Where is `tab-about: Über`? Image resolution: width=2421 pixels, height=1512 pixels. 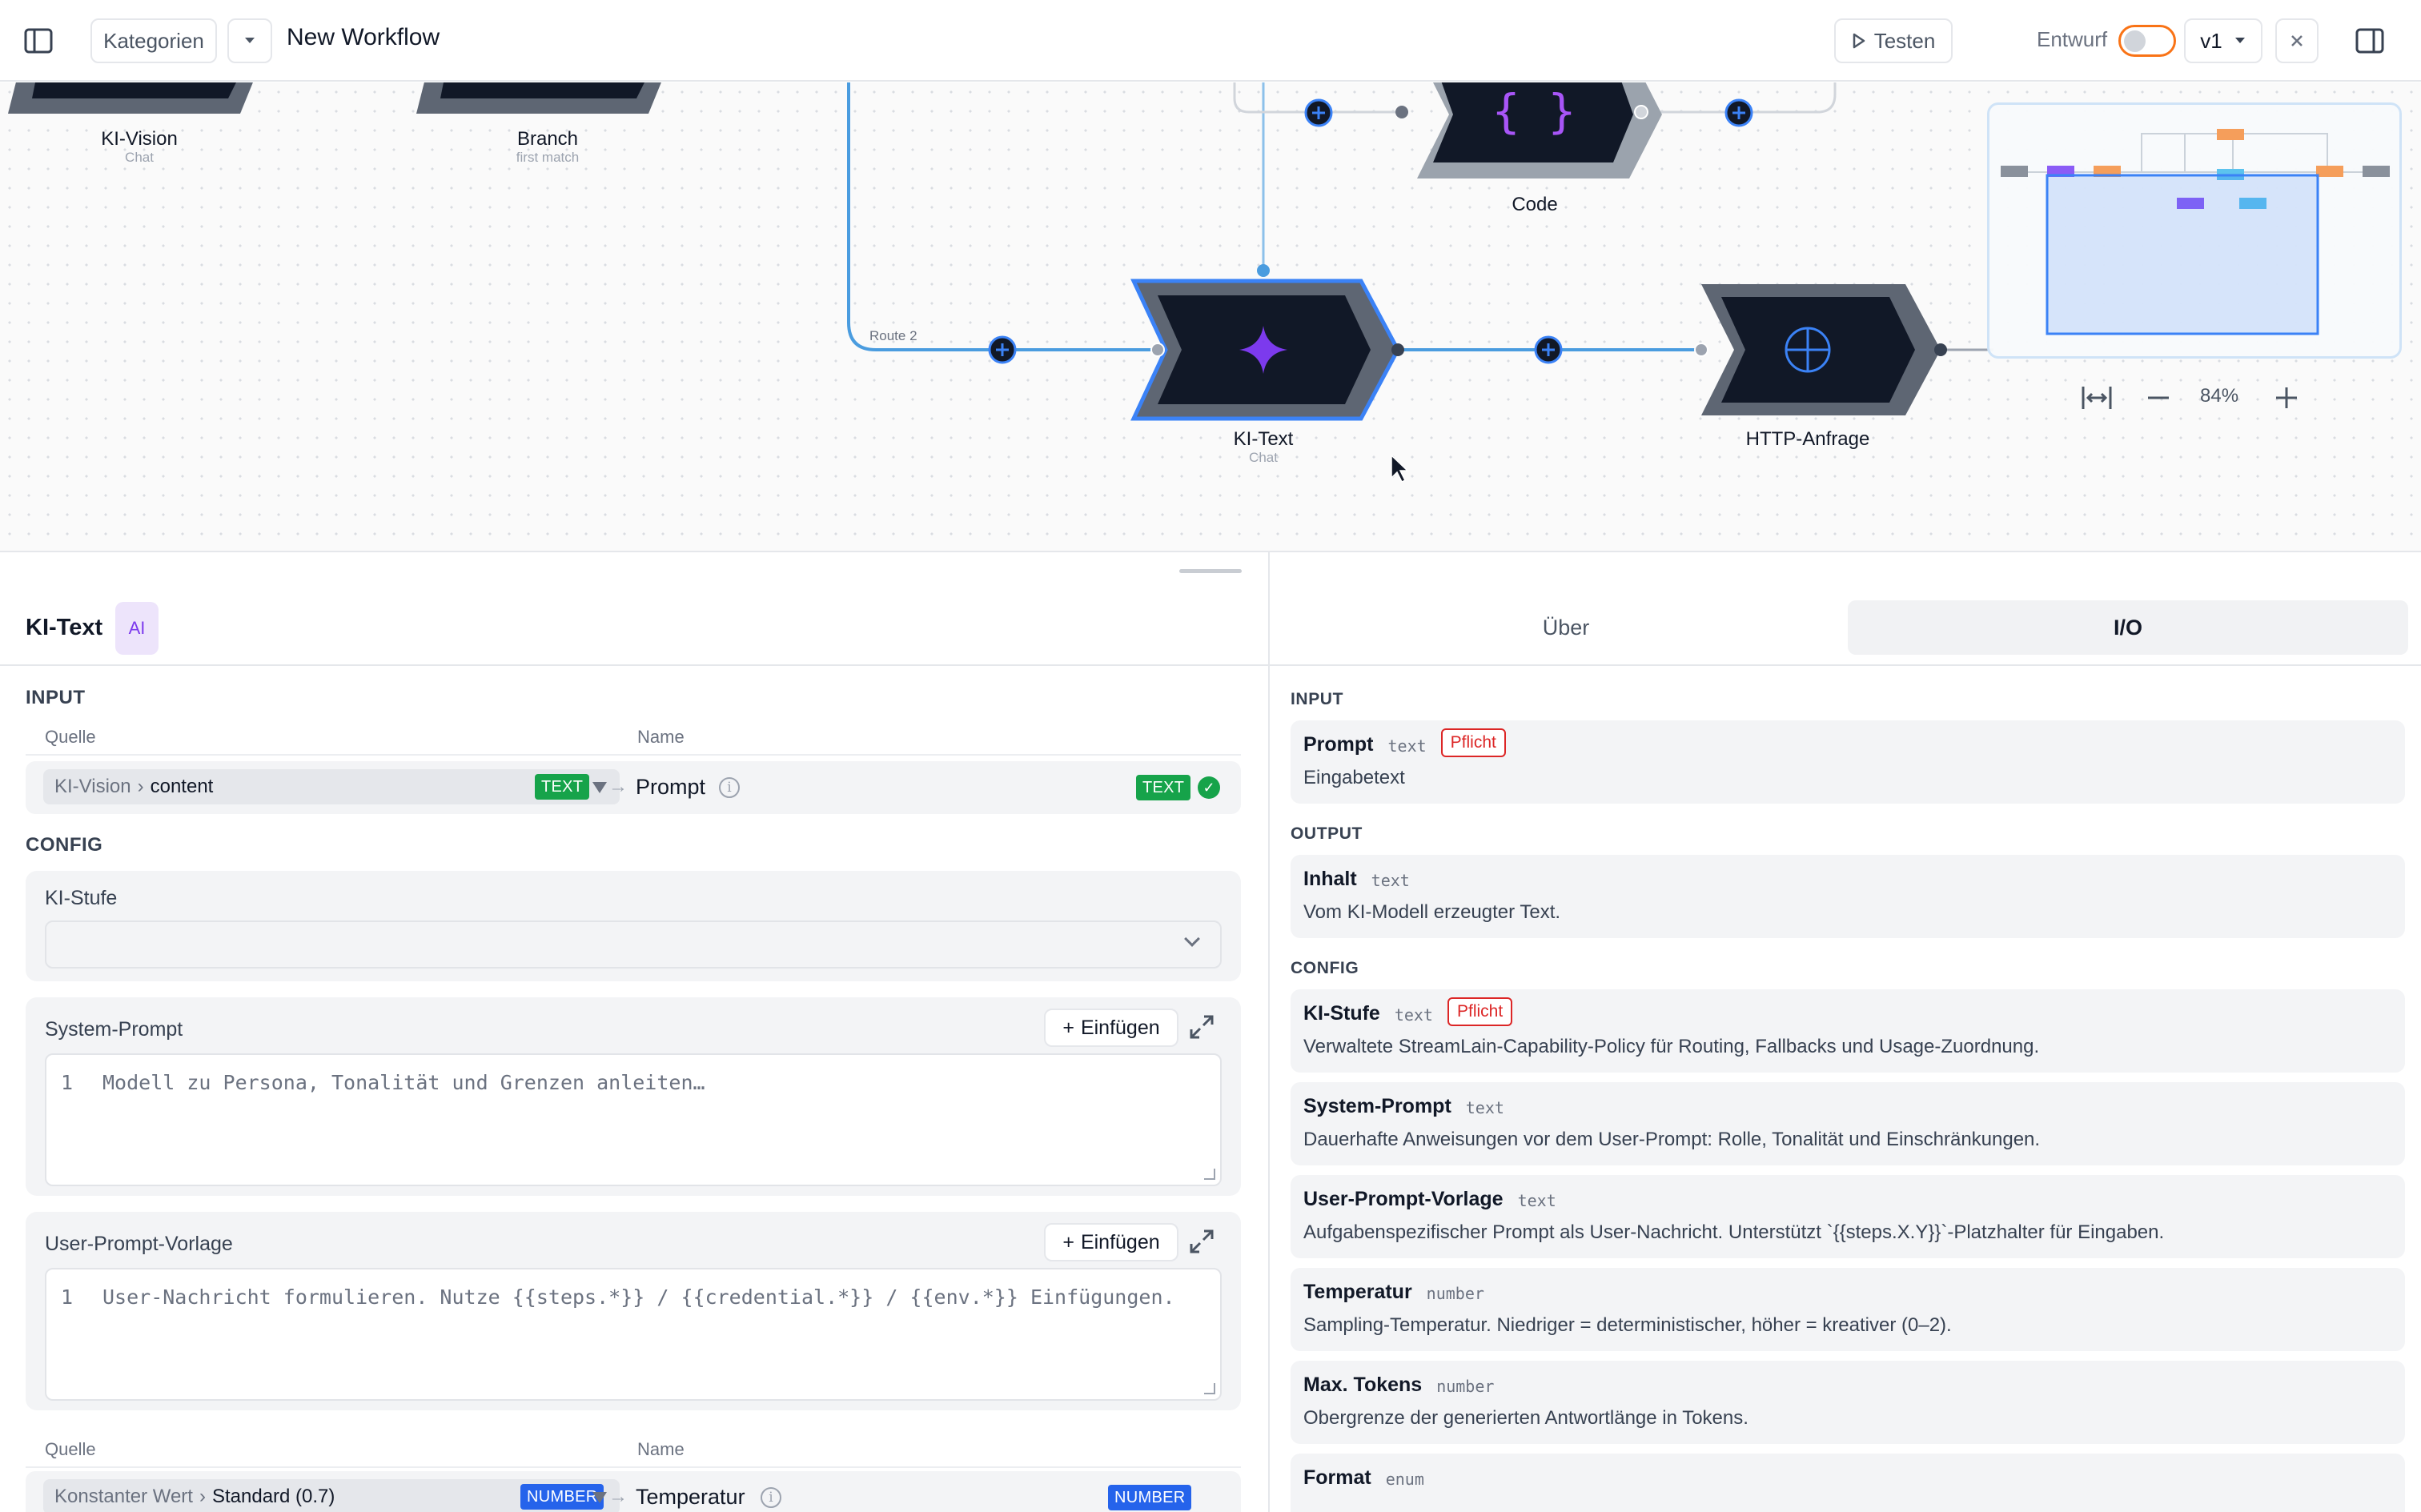
tab-about: Über is located at coordinates (1566, 627).